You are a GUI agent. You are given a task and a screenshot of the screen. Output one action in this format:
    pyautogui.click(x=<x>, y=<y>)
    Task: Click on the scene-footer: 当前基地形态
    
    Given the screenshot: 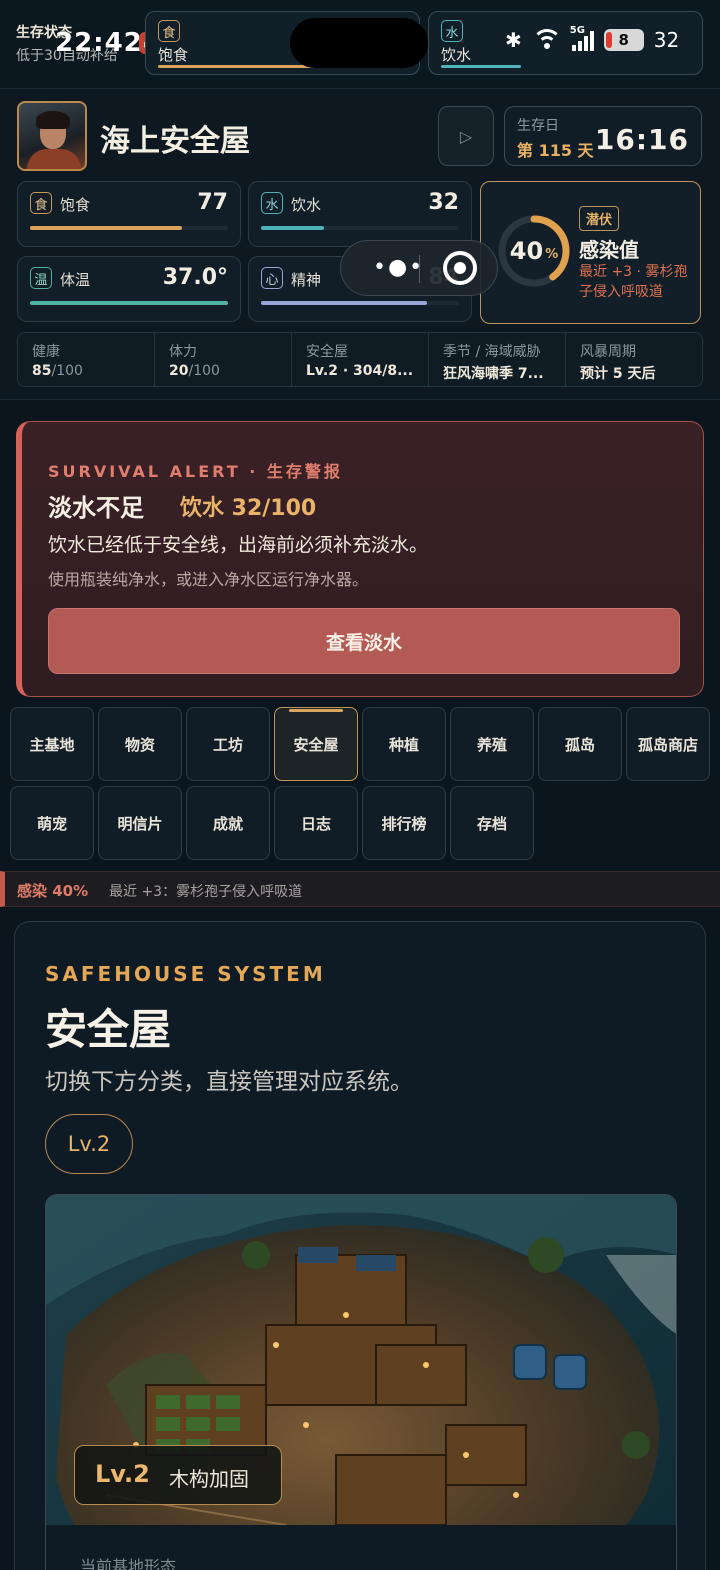 What is the action you would take?
    pyautogui.click(x=361, y=1547)
    